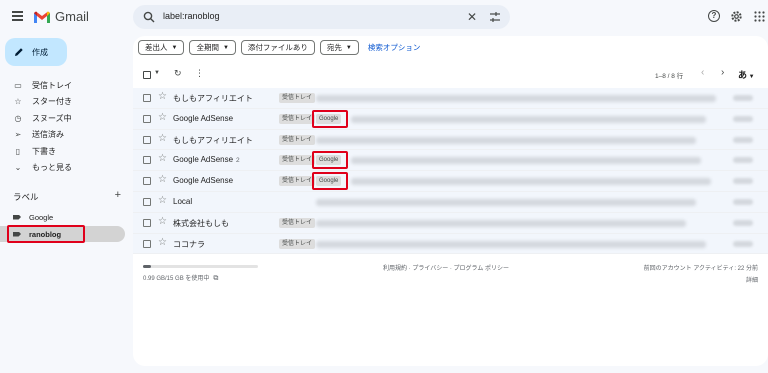  I want to click on highlight-box-ranoblog, so click(46, 234).